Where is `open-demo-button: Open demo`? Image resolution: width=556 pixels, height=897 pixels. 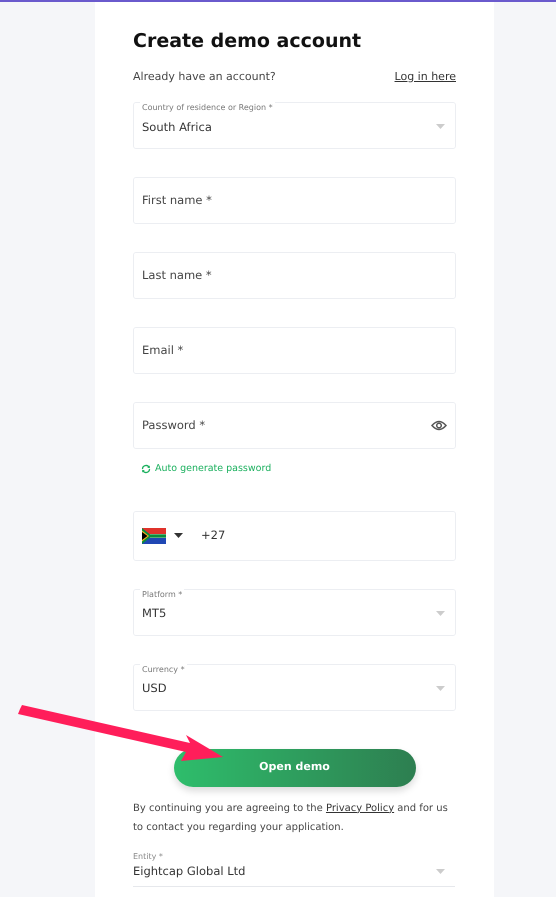
open-demo-button: Open demo is located at coordinates (295, 767).